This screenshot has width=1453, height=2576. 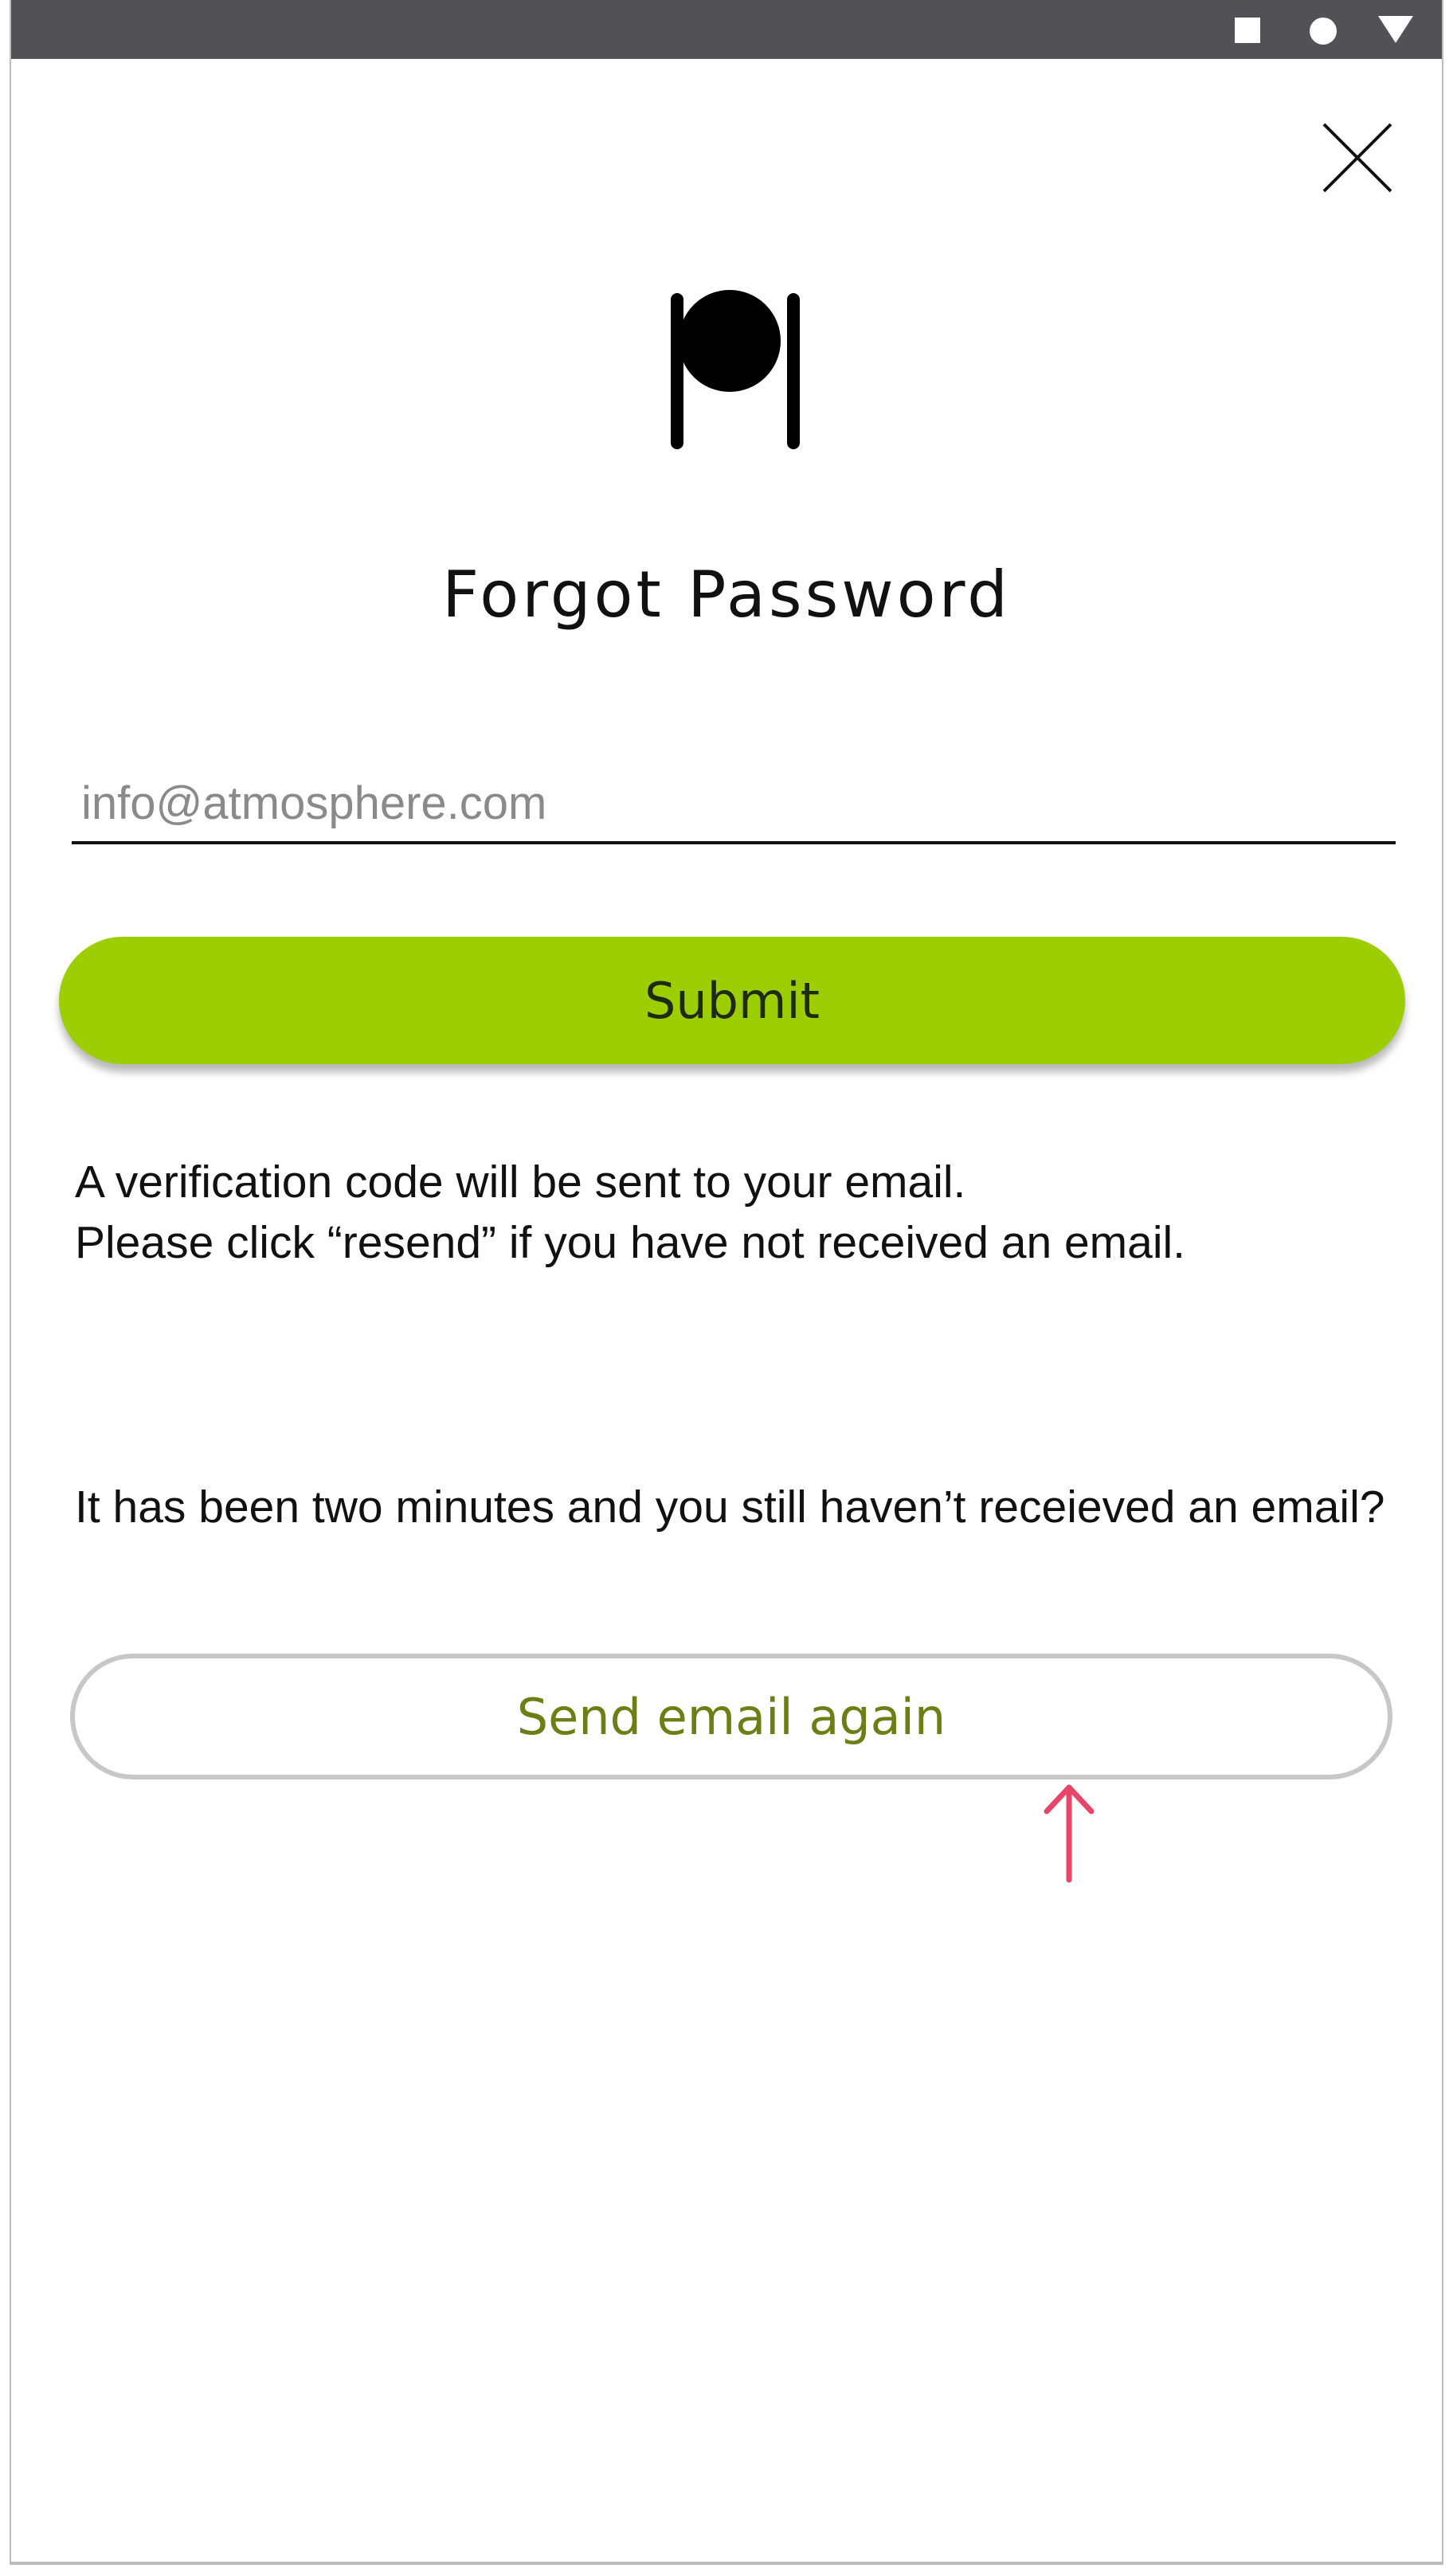 I want to click on email-field, so click(x=734, y=804).